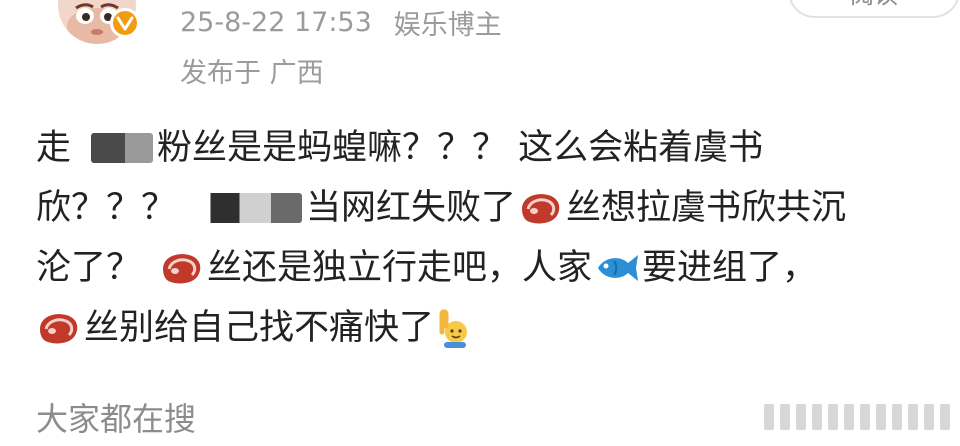 This screenshot has height=446, width=960. What do you see at coordinates (54, 148) in the screenshot?
I see `post-text: 走` at bounding box center [54, 148].